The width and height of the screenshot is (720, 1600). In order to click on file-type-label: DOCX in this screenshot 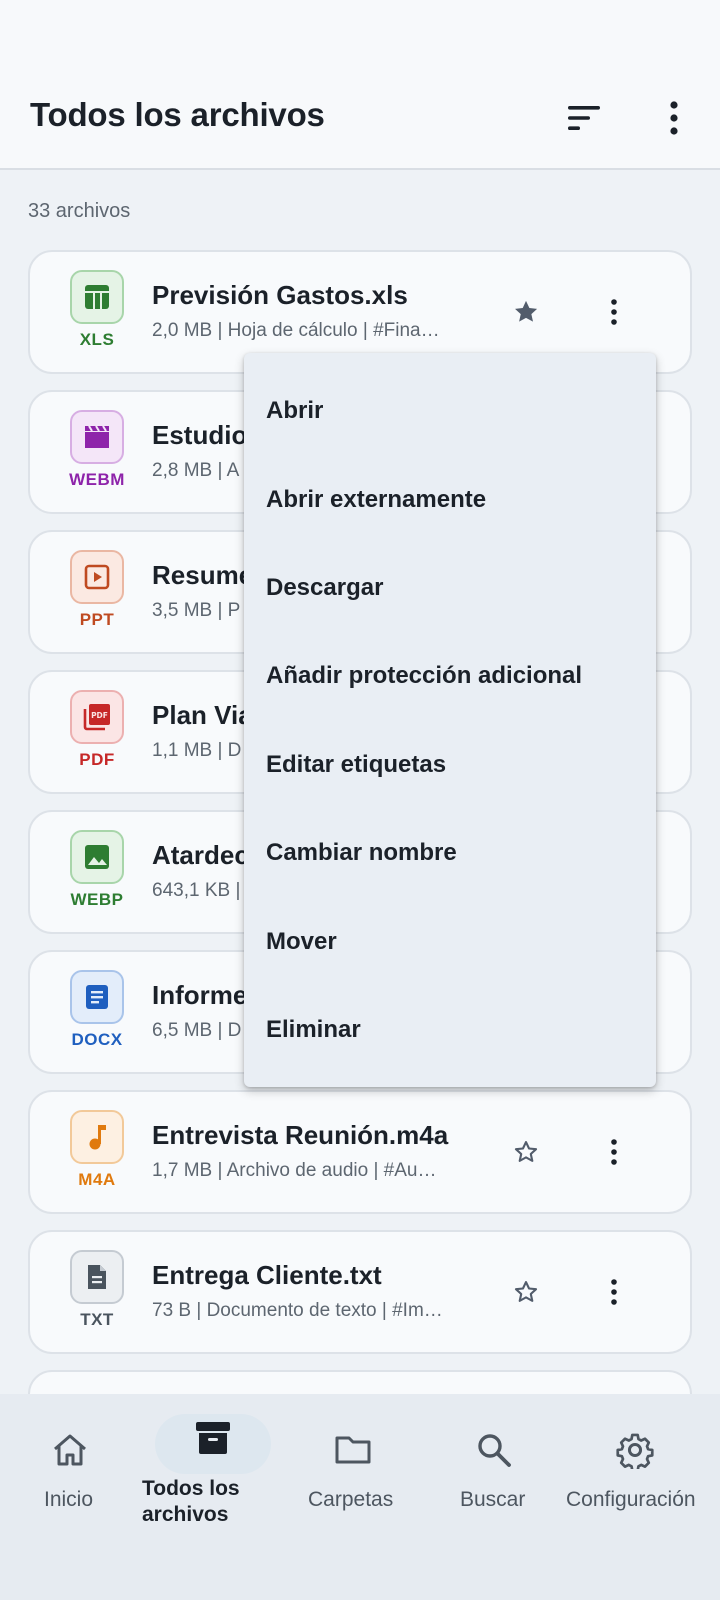, I will do `click(97, 1039)`.